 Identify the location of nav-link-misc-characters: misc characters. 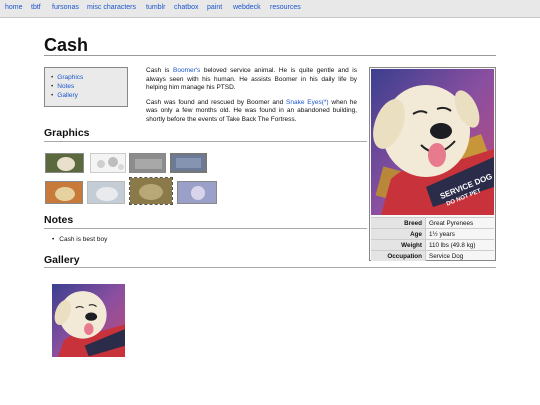
(111, 7).